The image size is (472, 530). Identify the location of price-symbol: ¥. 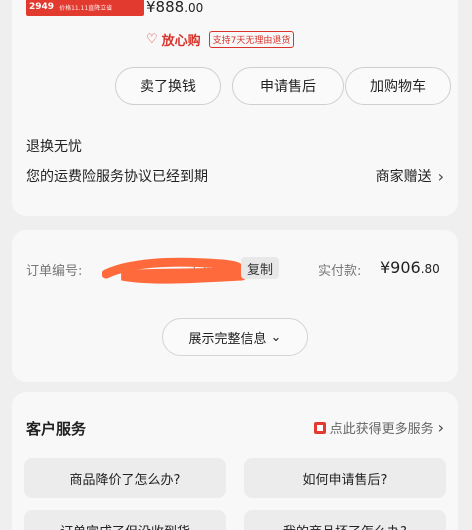
(151, 8).